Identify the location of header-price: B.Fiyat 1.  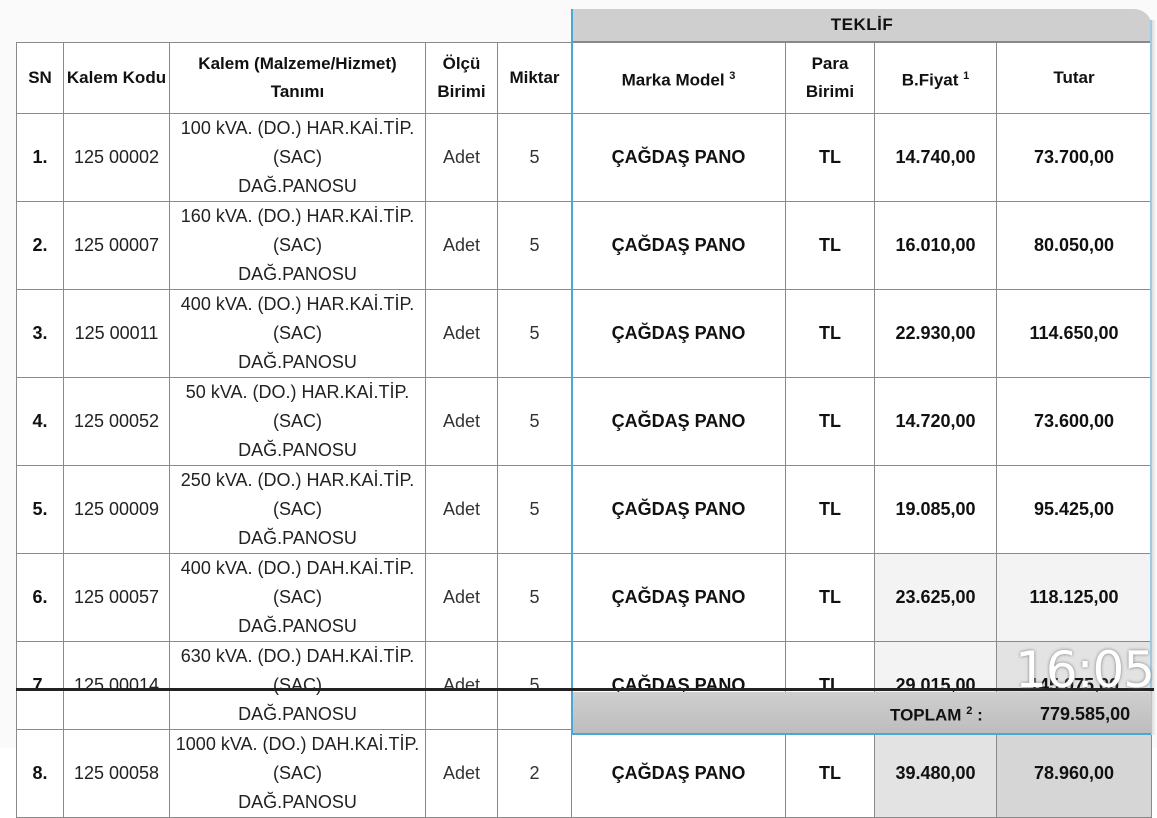
(935, 78).